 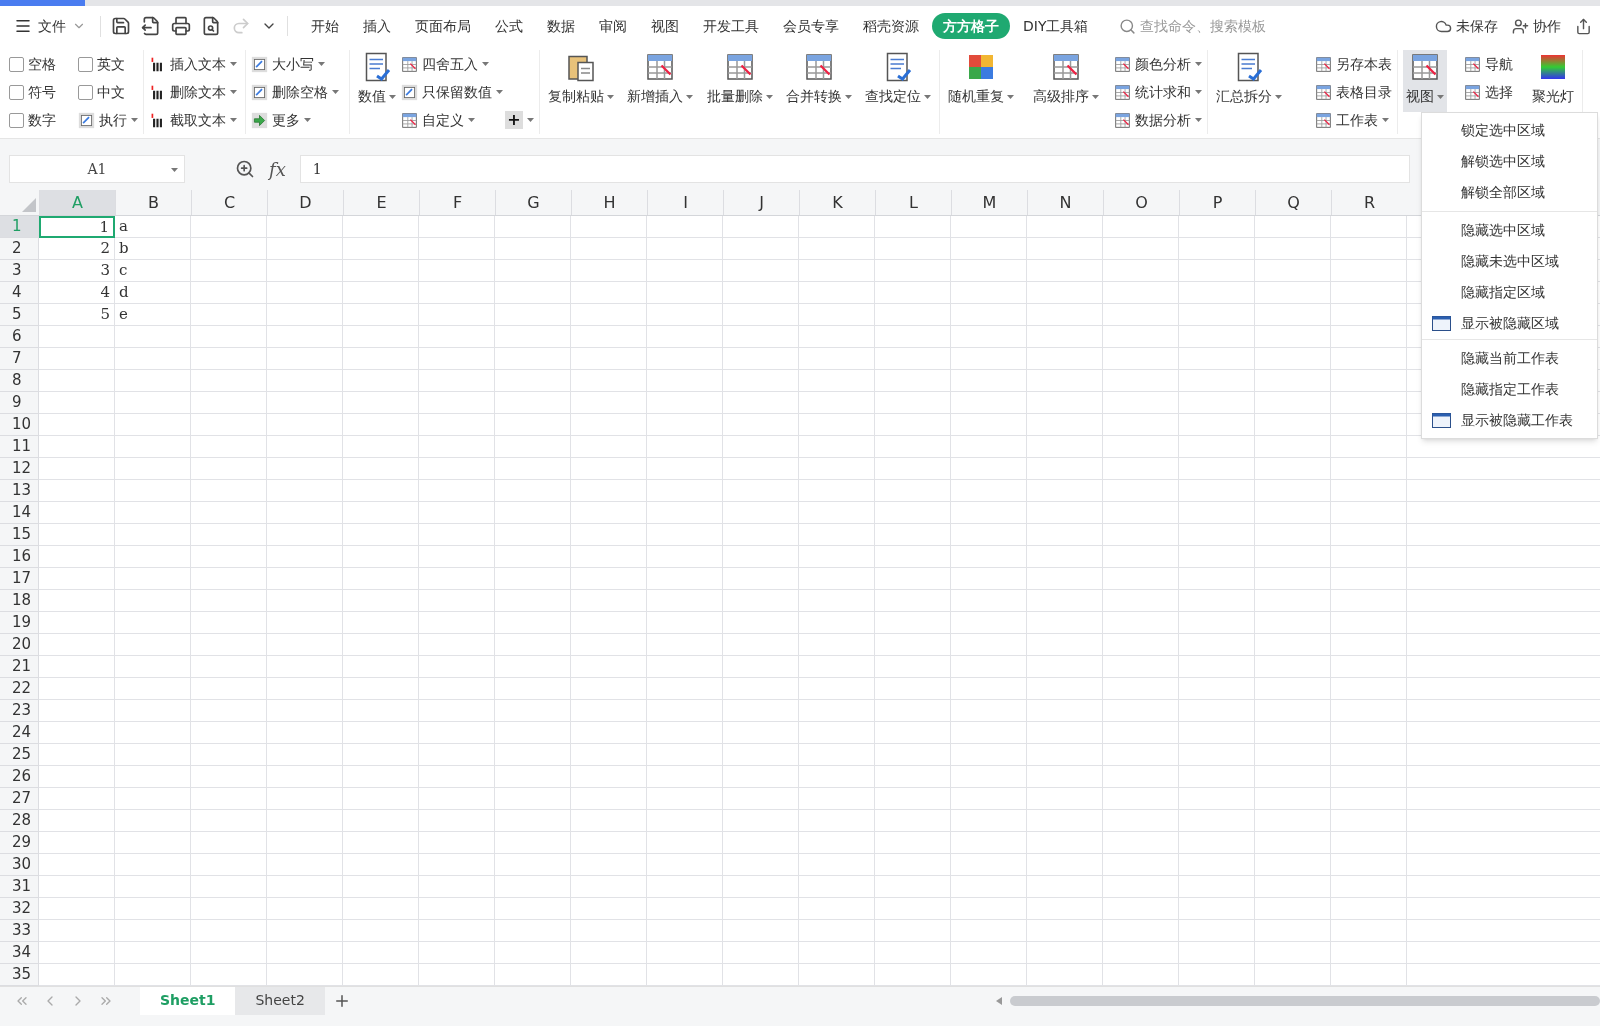 I want to click on ribbon-button: 统计求和, so click(x=1158, y=92).